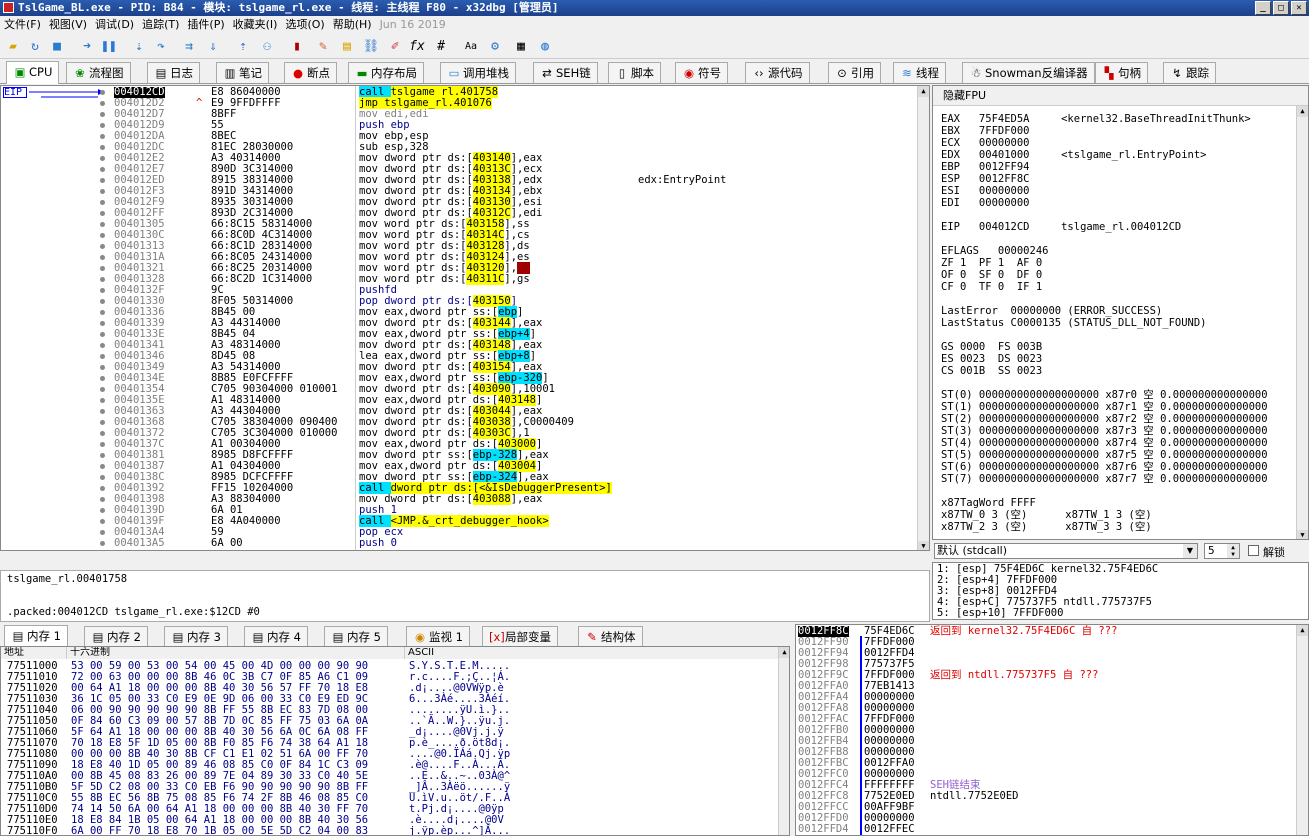 The height and width of the screenshot is (836, 1309). I want to click on stack-scrollbar: ▲, so click(1302, 730).